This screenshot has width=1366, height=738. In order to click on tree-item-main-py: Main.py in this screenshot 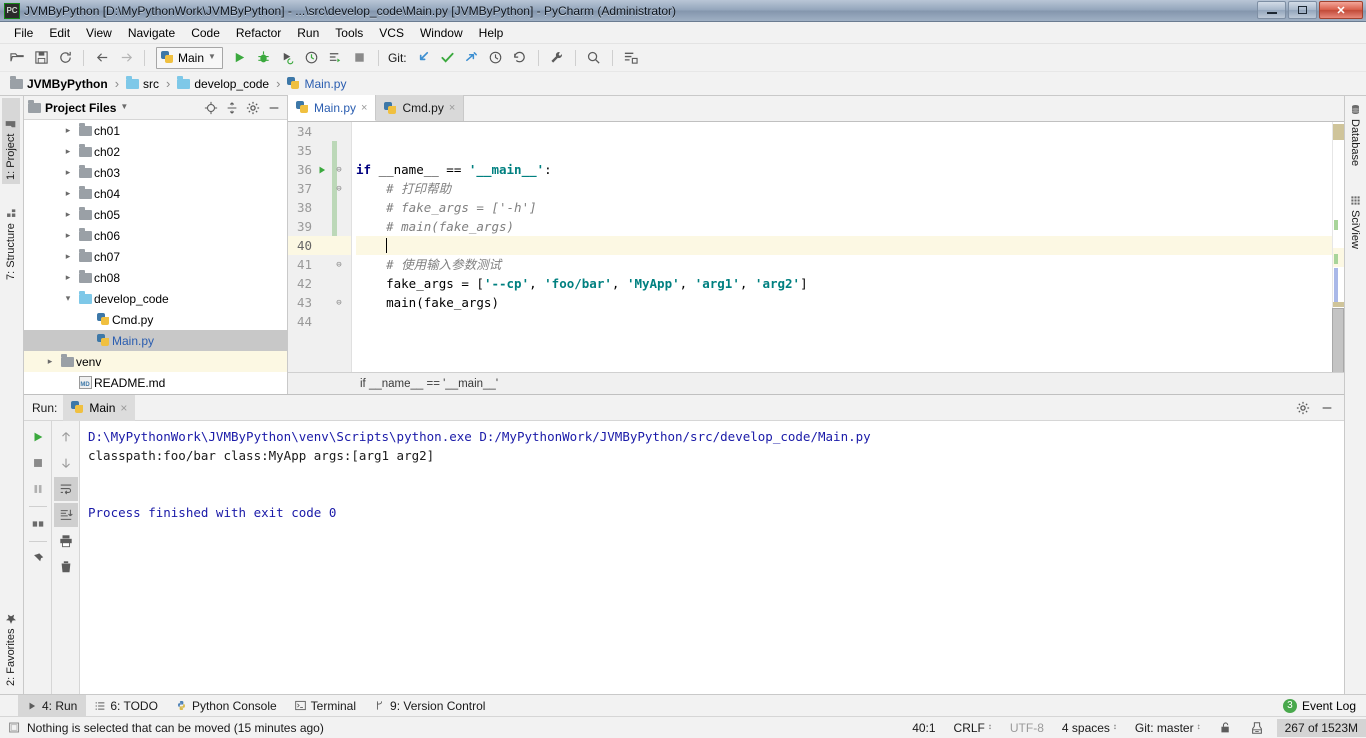, I will do `click(155, 340)`.